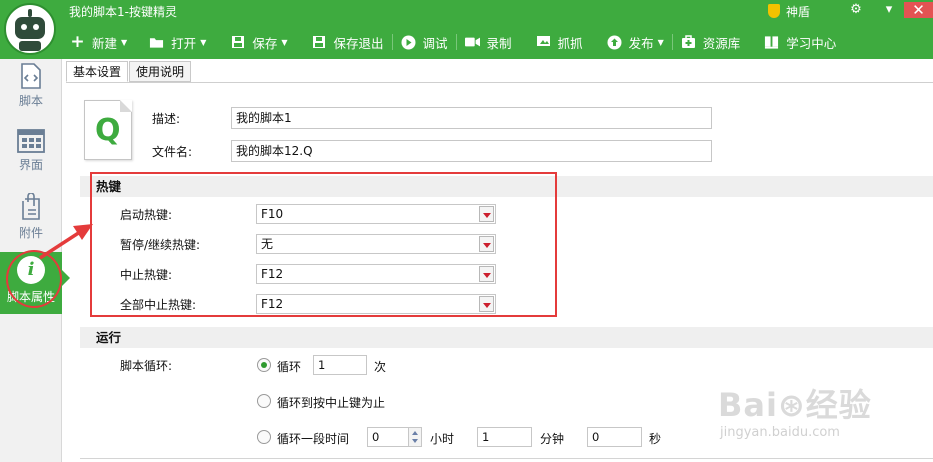 The height and width of the screenshot is (462, 933). I want to click on watermark-url: jingyan.baidu.com, so click(780, 432).